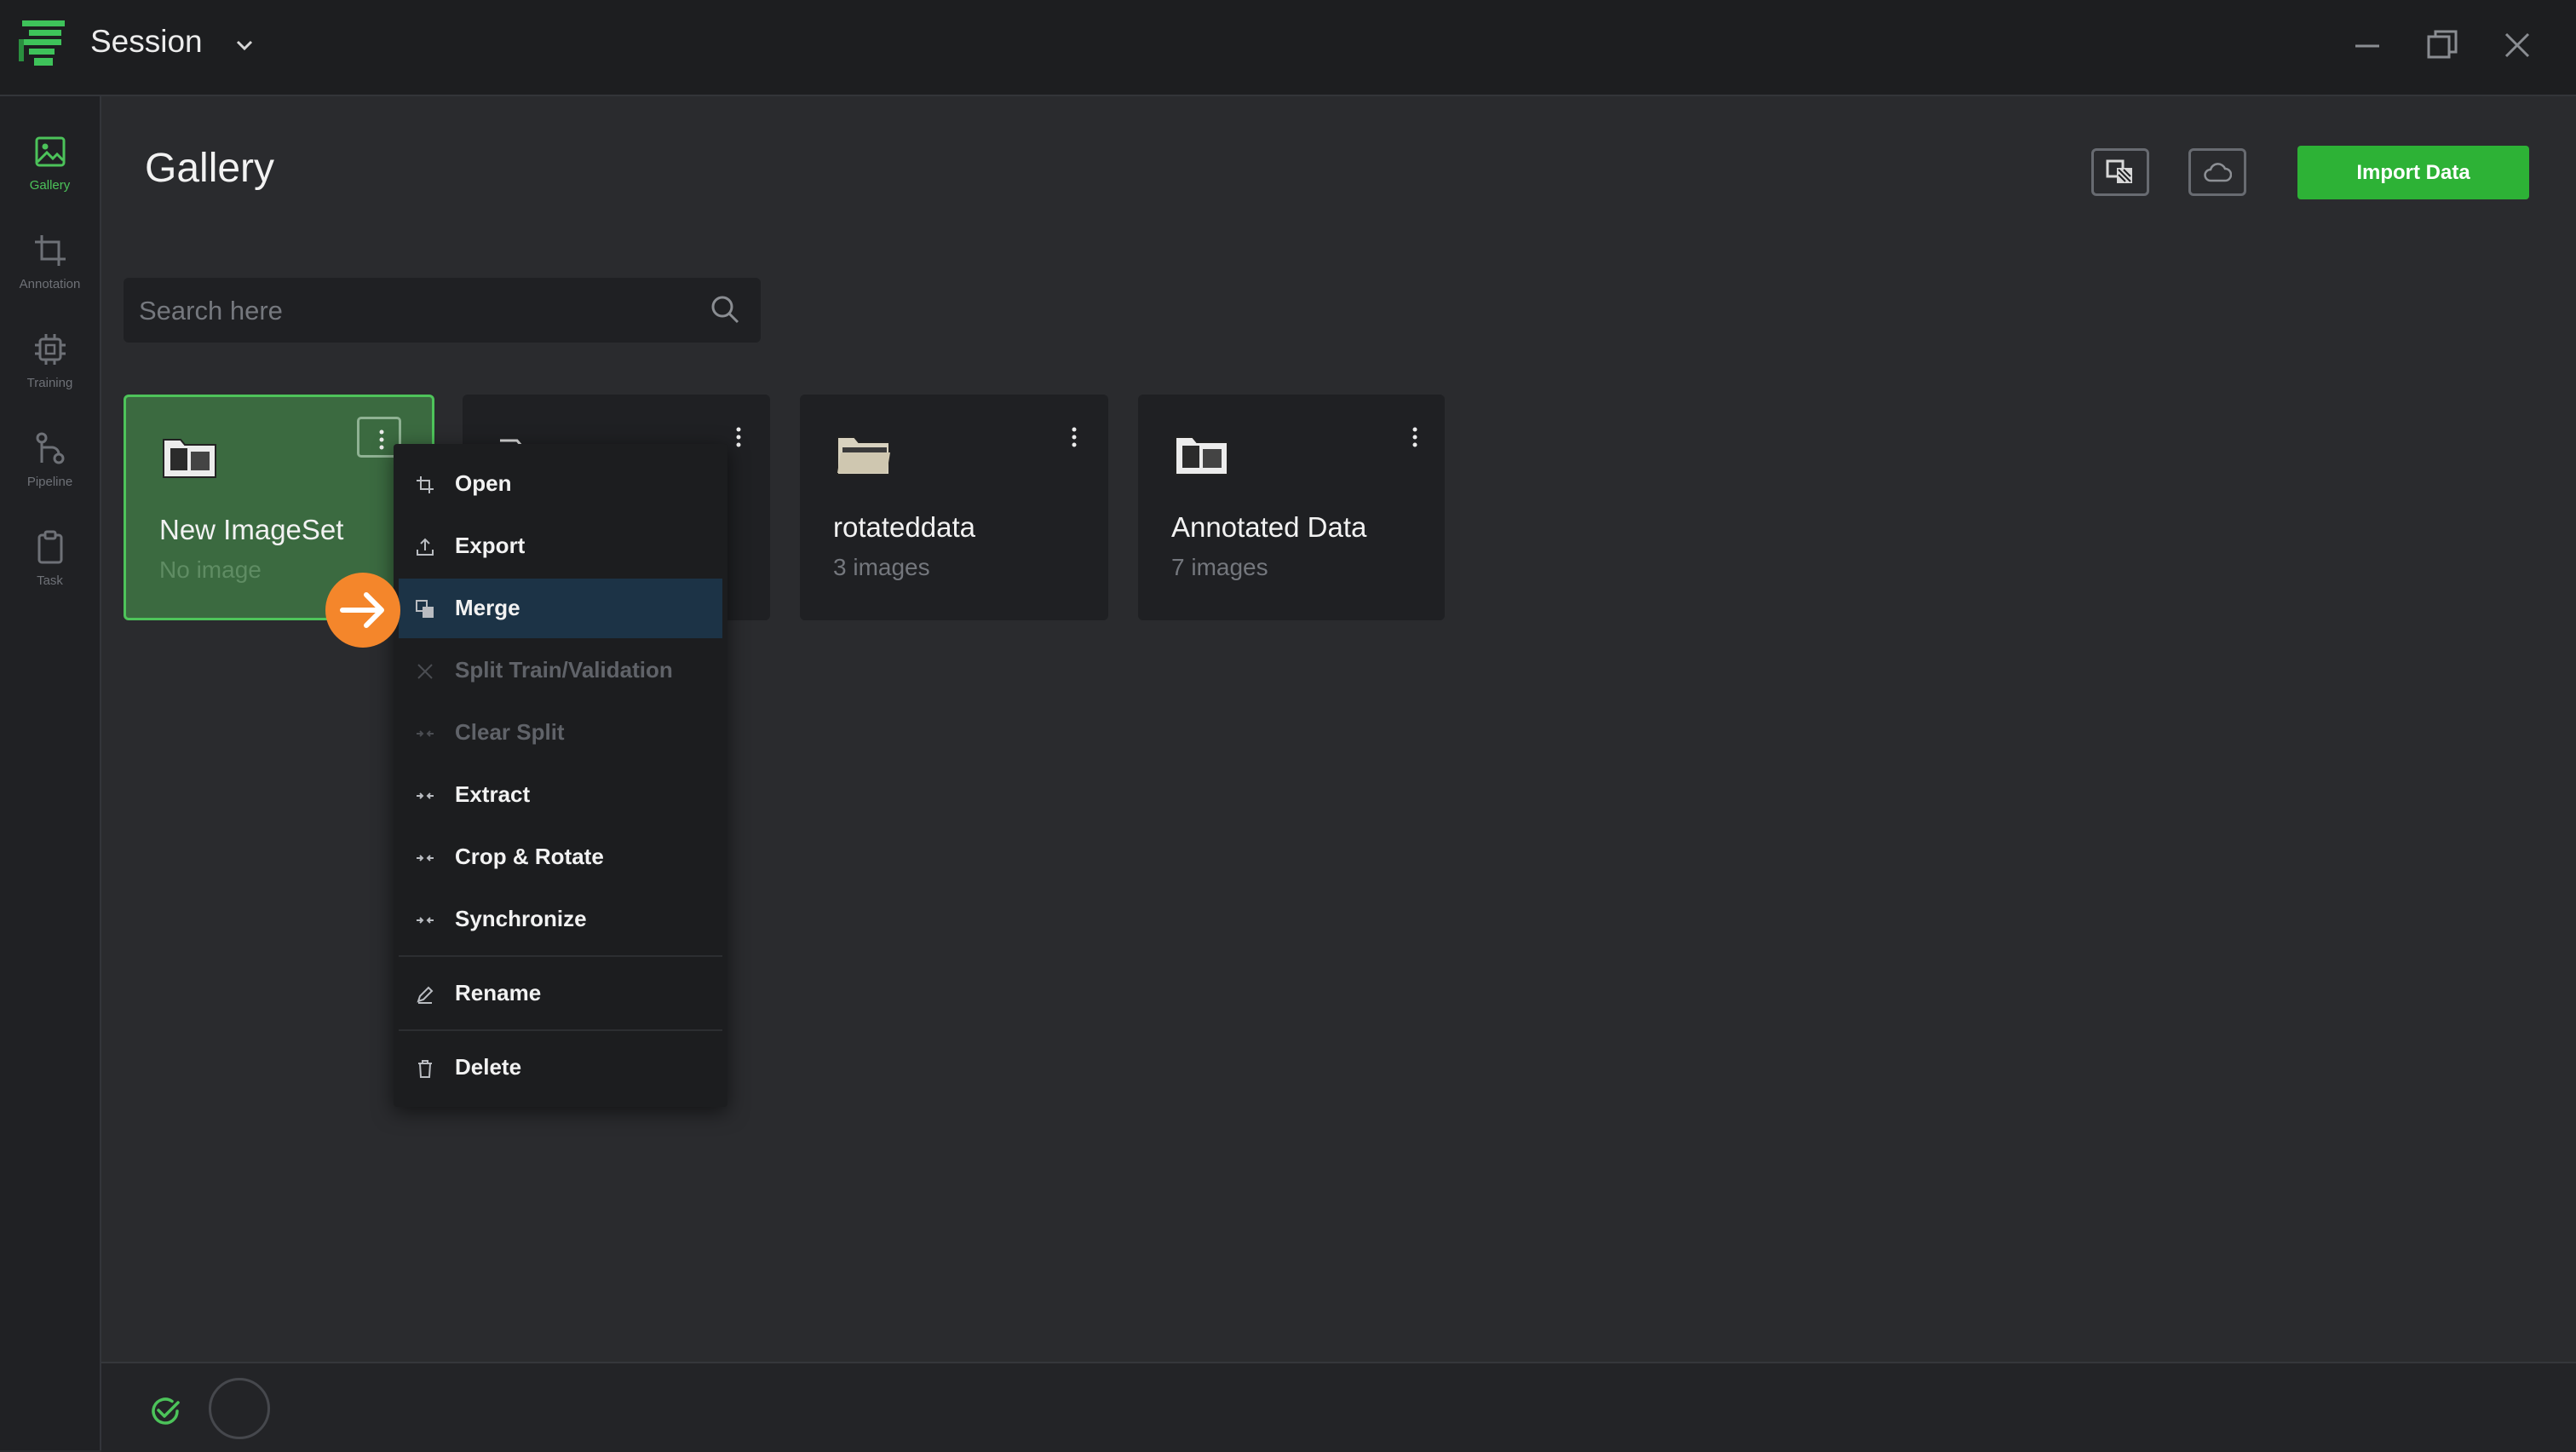 This screenshot has height=1452, width=2576. Describe the element at coordinates (426, 995) in the screenshot. I see `pencil-icon` at that location.